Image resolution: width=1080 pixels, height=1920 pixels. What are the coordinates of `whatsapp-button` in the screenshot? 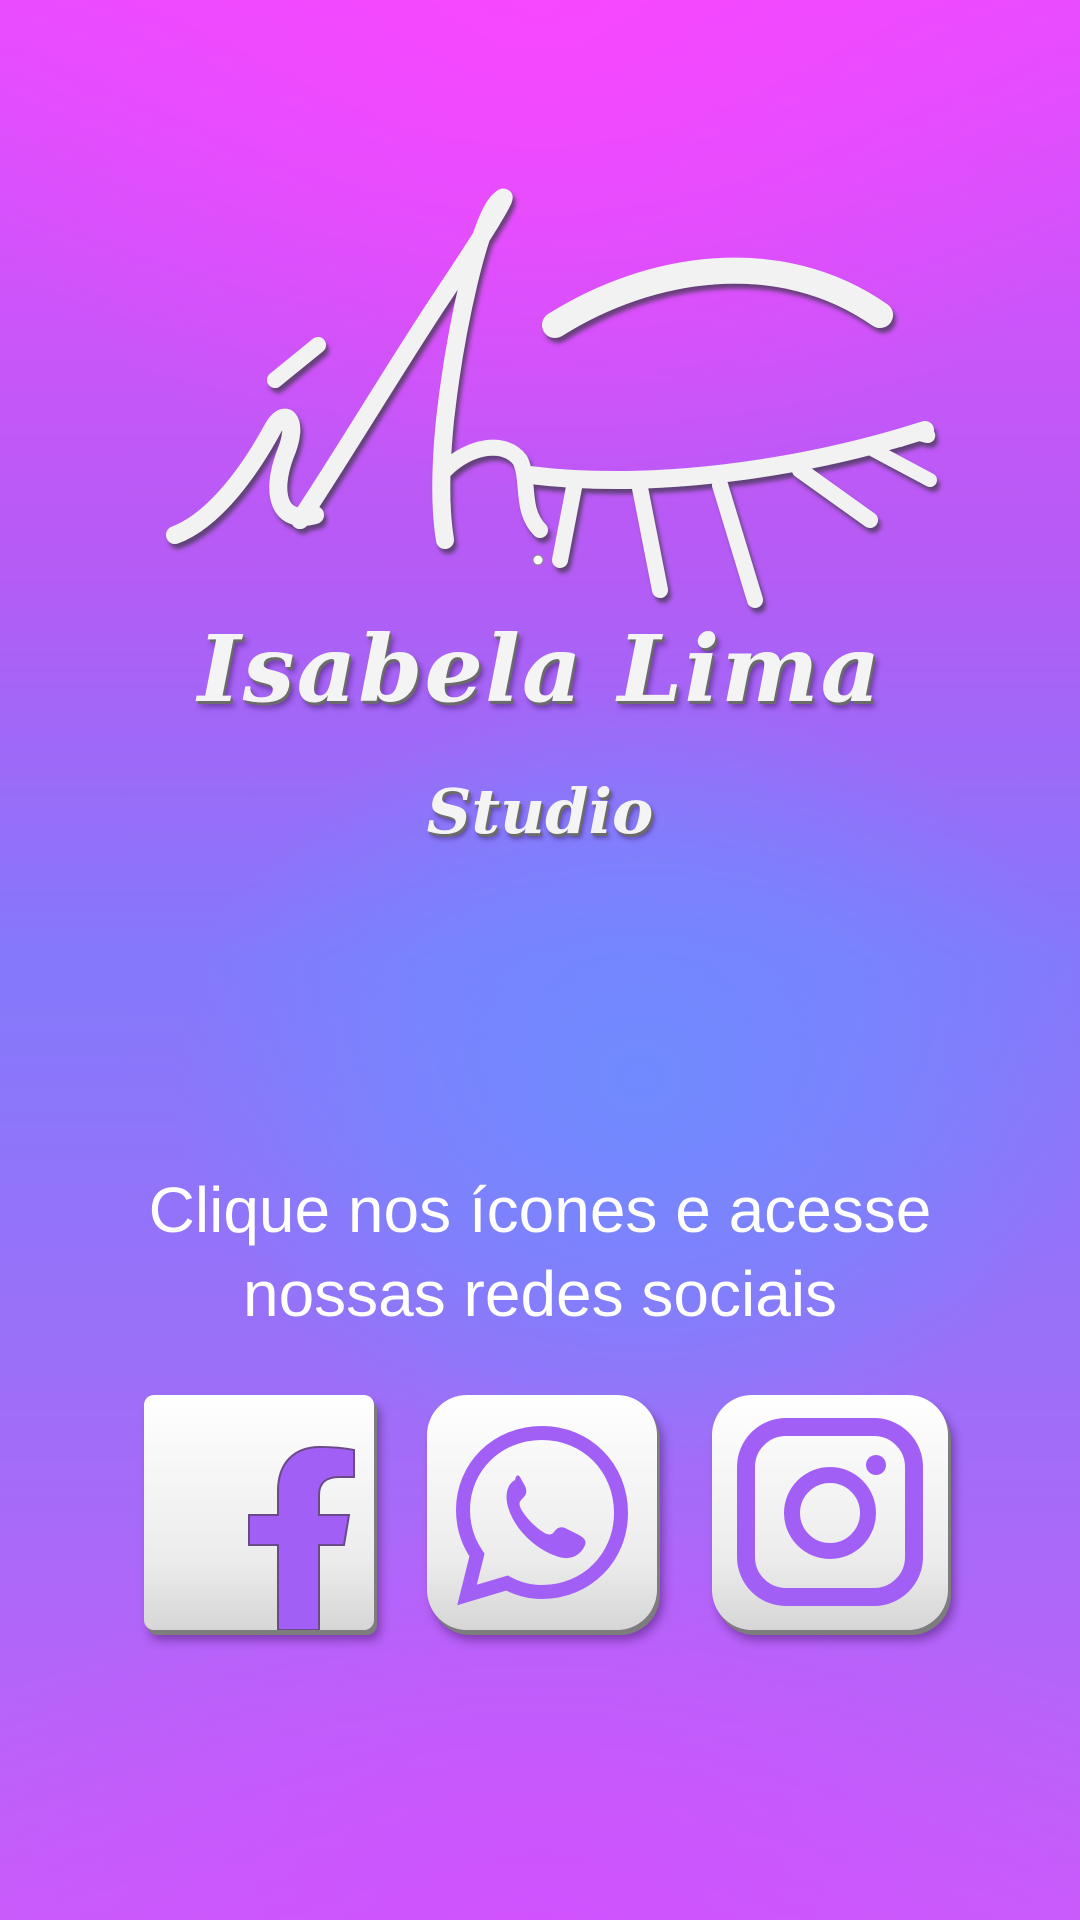 It's located at (542, 1512).